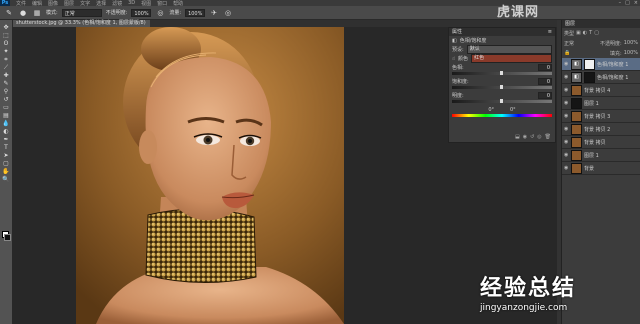 This screenshot has width=640, height=324. Describe the element at coordinates (141, 12) in the screenshot. I see `opacity-field: 100%` at that location.